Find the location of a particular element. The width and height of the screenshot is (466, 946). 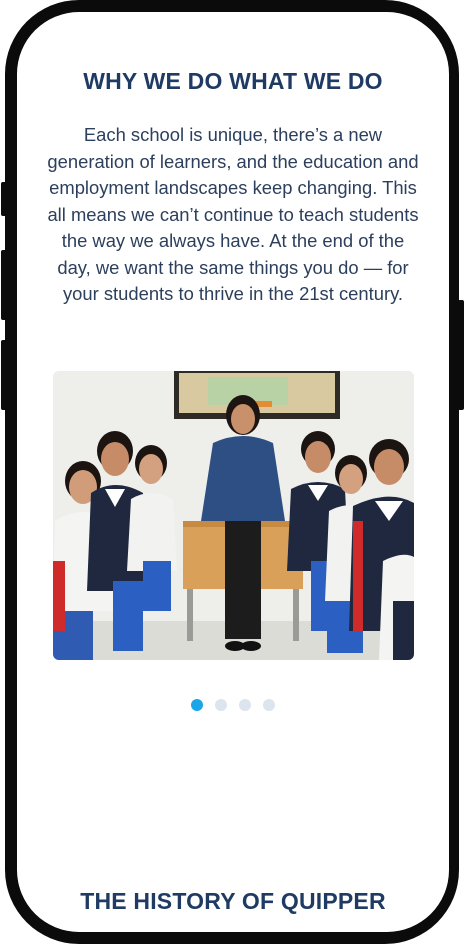

phone-side-button is located at coordinates (4, 199).